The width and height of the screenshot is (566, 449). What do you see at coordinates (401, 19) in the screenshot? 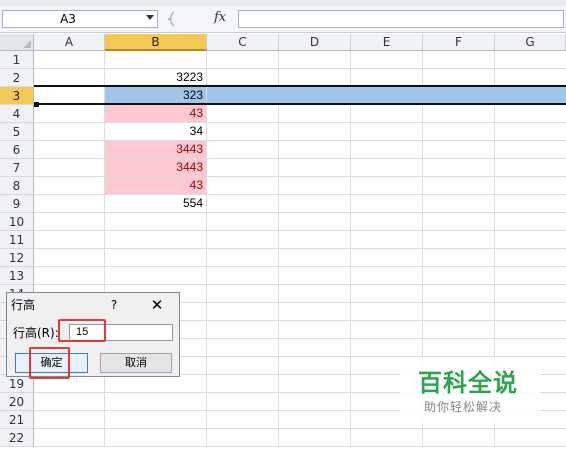
I see `formula-input` at bounding box center [401, 19].